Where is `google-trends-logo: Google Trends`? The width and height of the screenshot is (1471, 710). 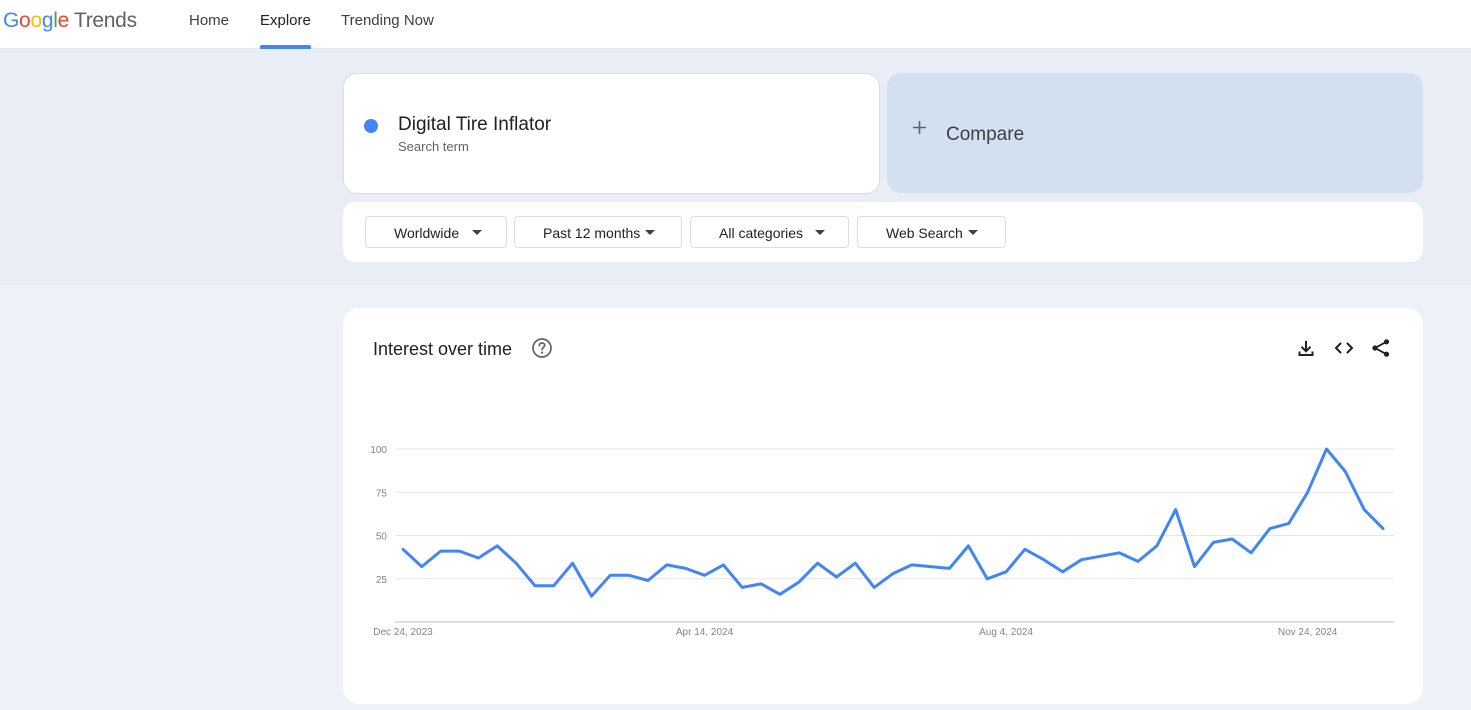 google-trends-logo: Google Trends is located at coordinates (70, 21).